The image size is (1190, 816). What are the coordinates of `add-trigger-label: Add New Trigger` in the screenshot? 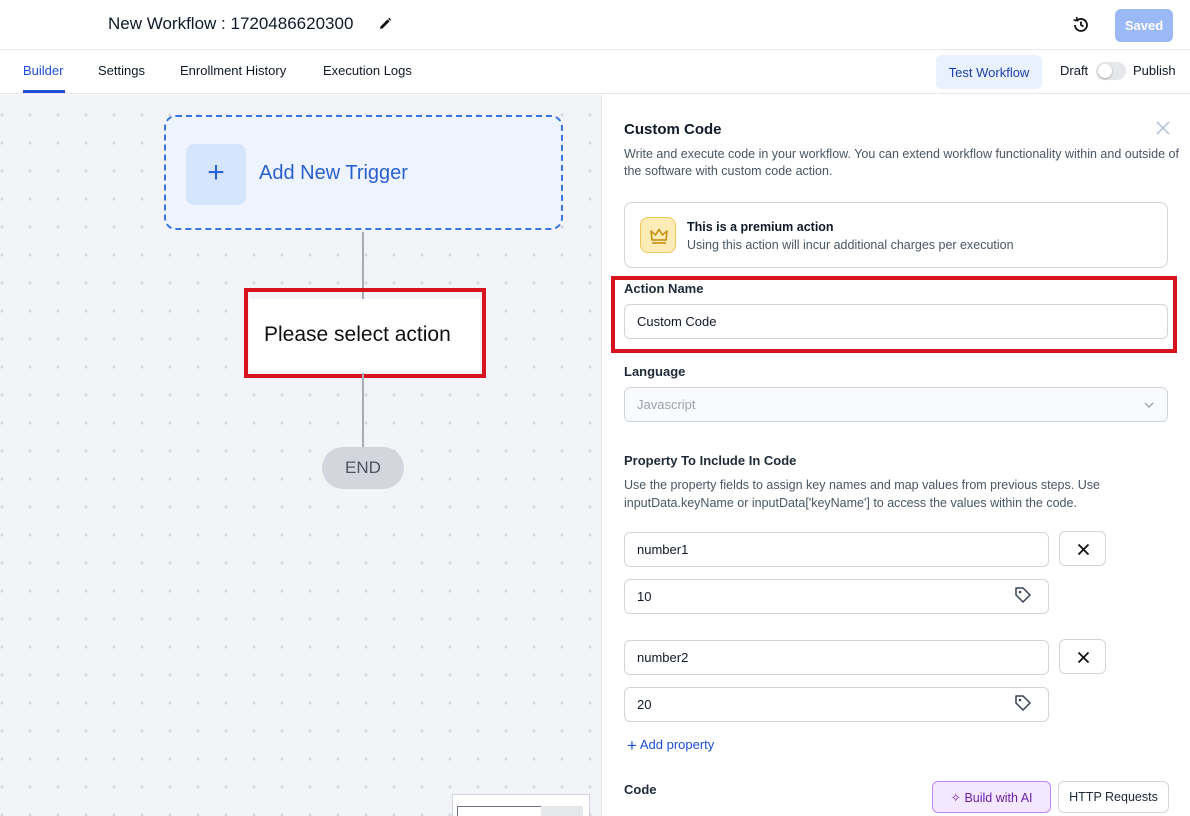 It's located at (333, 173).